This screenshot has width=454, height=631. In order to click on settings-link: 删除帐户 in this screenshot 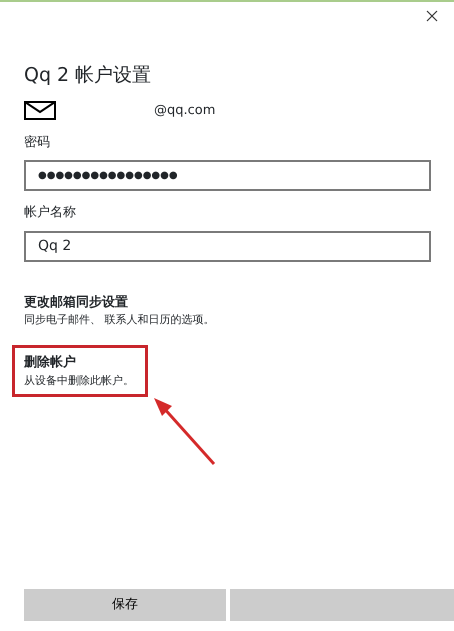, I will do `click(81, 363)`.